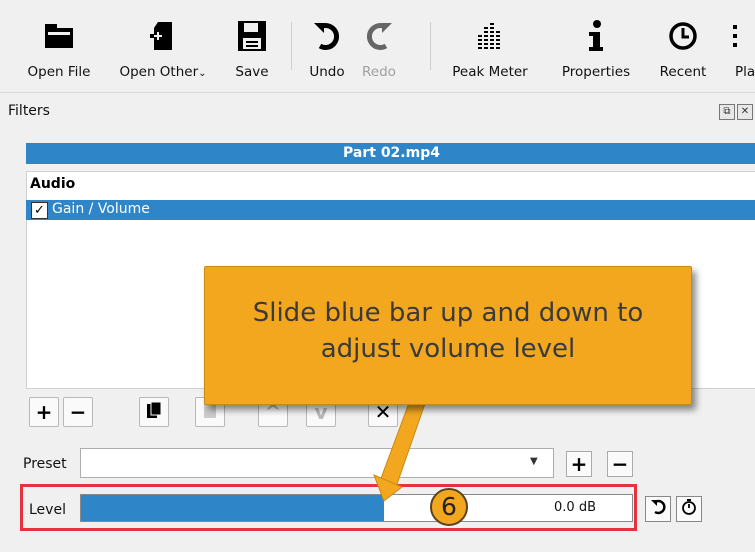 This screenshot has height=552, width=755. I want to click on highlight-box, so click(328, 507).